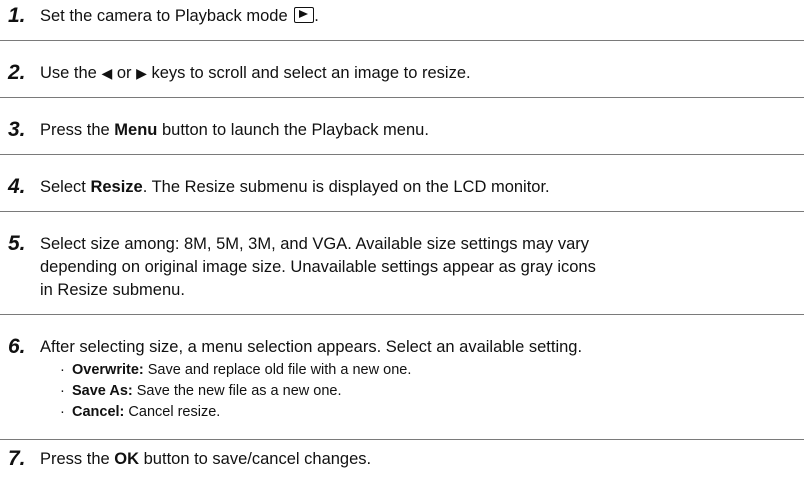 This screenshot has width=804, height=479. I want to click on overwrite-label: Overwrite:, so click(108, 370).